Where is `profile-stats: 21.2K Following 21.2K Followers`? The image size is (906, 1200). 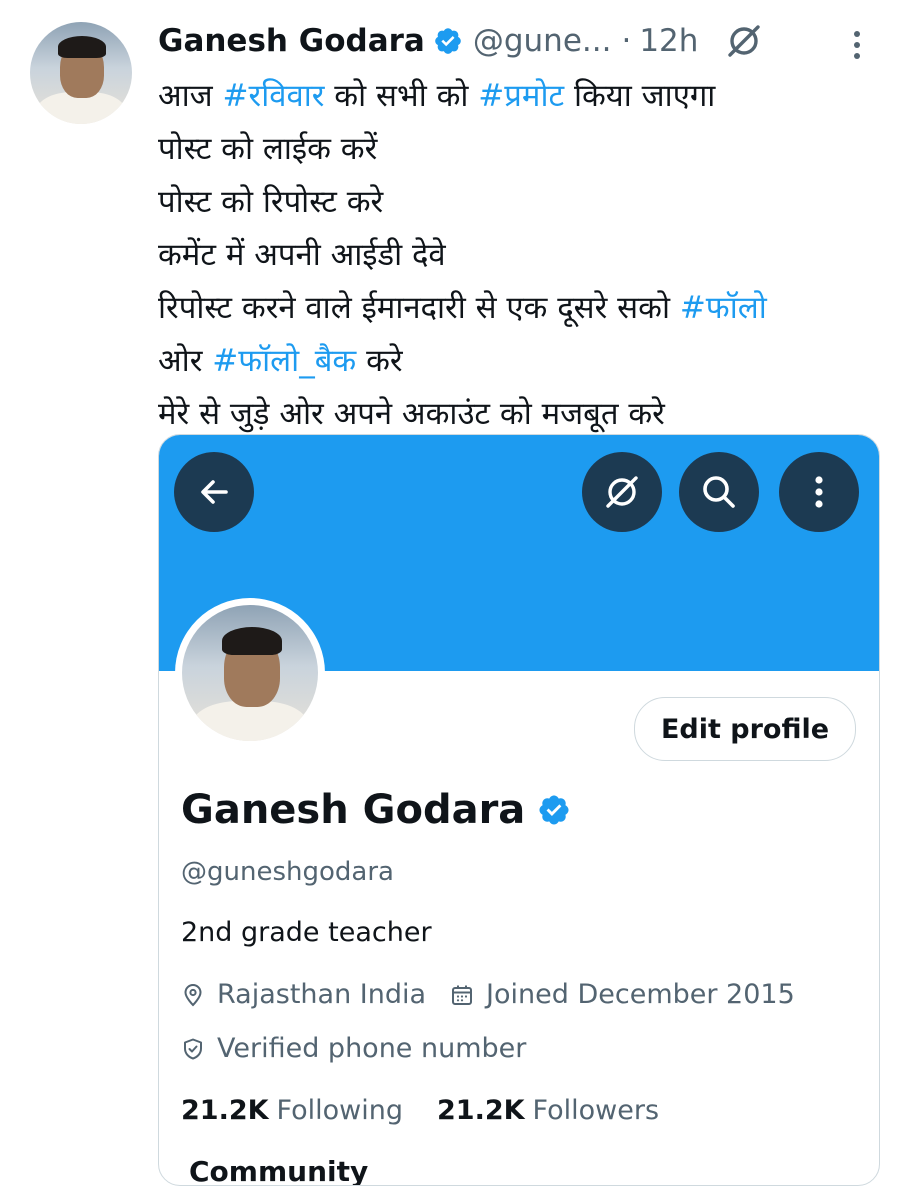 profile-stats: 21.2K Following 21.2K Followers is located at coordinates (437, 1110).